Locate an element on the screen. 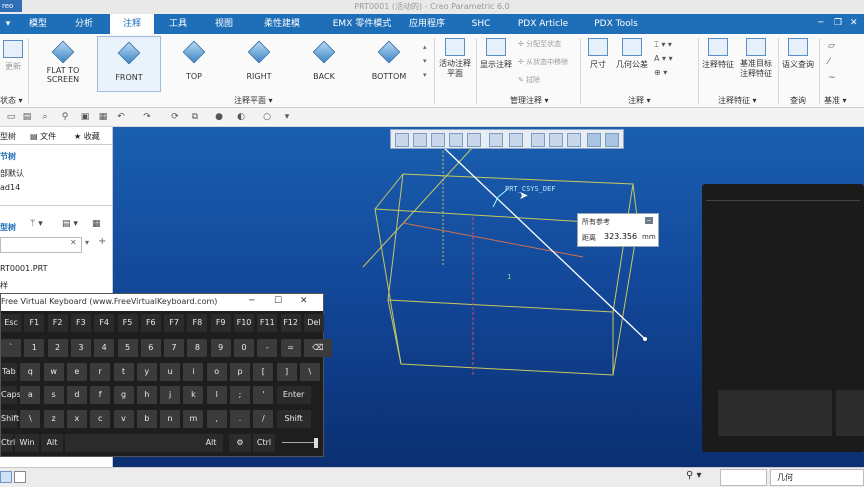 This screenshot has width=864, height=487. close-icon: ✕ is located at coordinates (855, 23).